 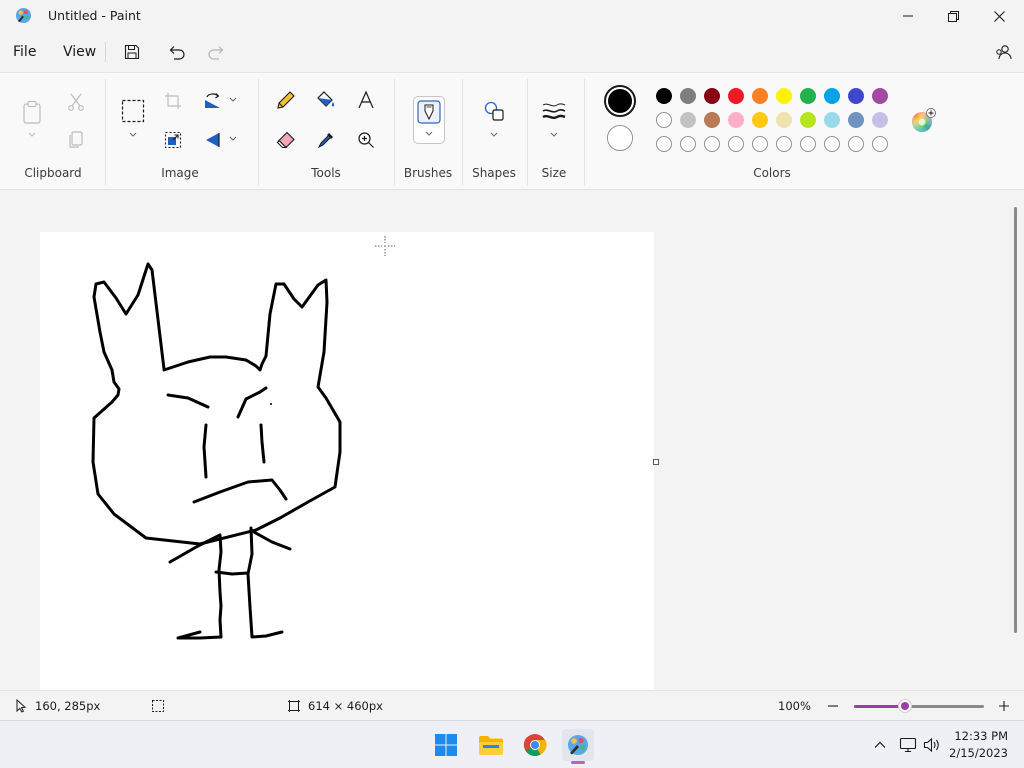 I want to click on pencil-button, so click(x=286, y=100).